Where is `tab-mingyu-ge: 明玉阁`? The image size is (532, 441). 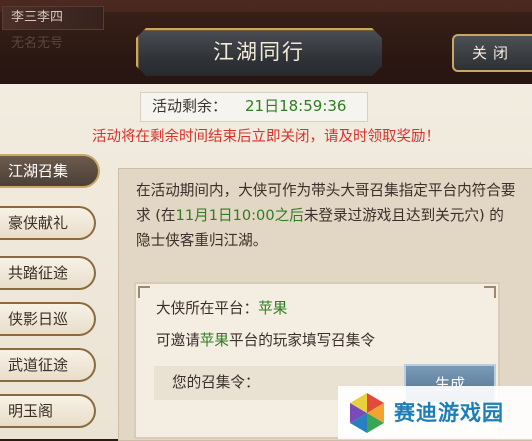
tab-mingyu-ge: 明玉阁 is located at coordinates (48, 411).